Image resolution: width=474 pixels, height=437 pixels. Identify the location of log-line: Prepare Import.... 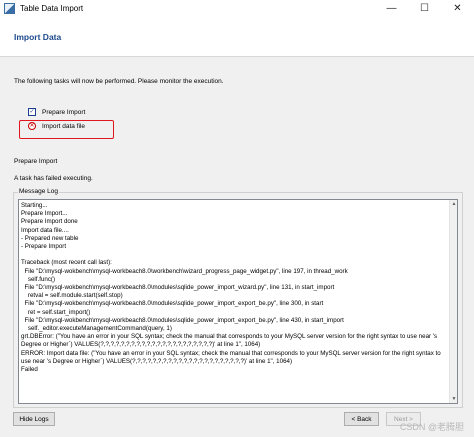
(44, 214).